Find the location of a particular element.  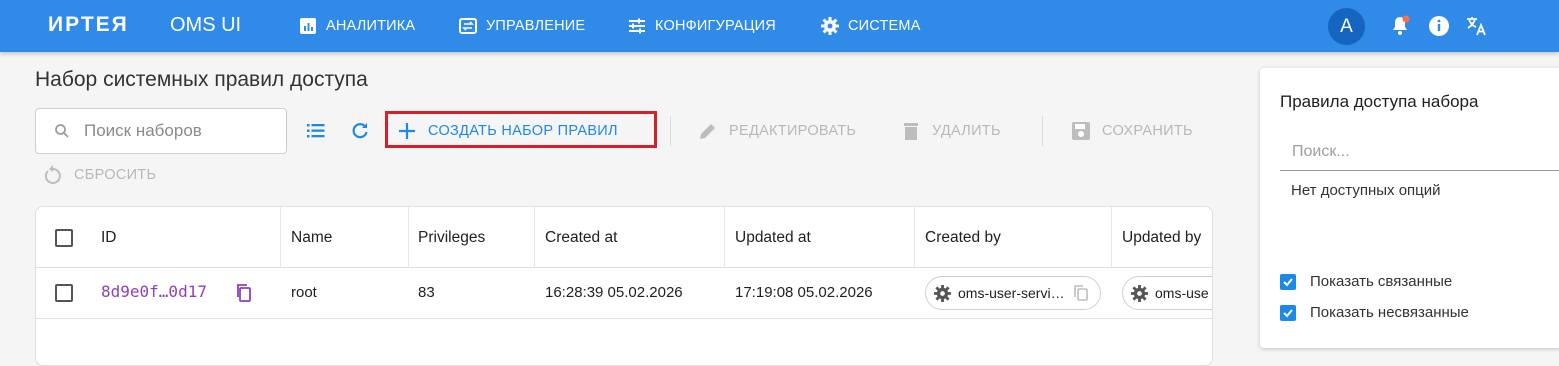

column-header-name: Name is located at coordinates (311, 238).